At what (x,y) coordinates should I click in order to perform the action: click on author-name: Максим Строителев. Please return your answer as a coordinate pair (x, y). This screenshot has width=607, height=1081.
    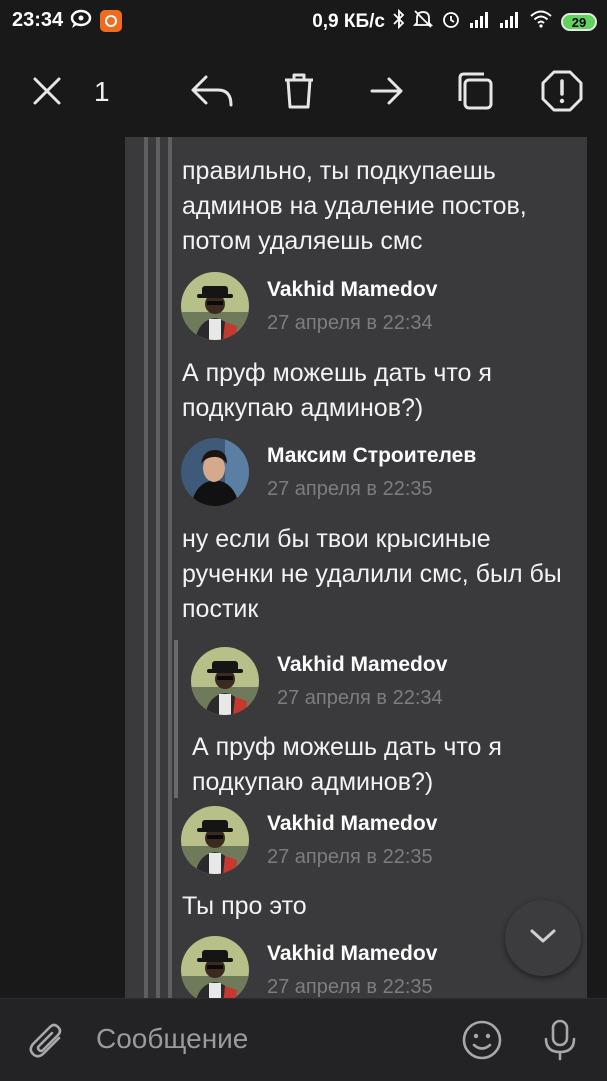
    Looking at the image, I should click on (372, 455).